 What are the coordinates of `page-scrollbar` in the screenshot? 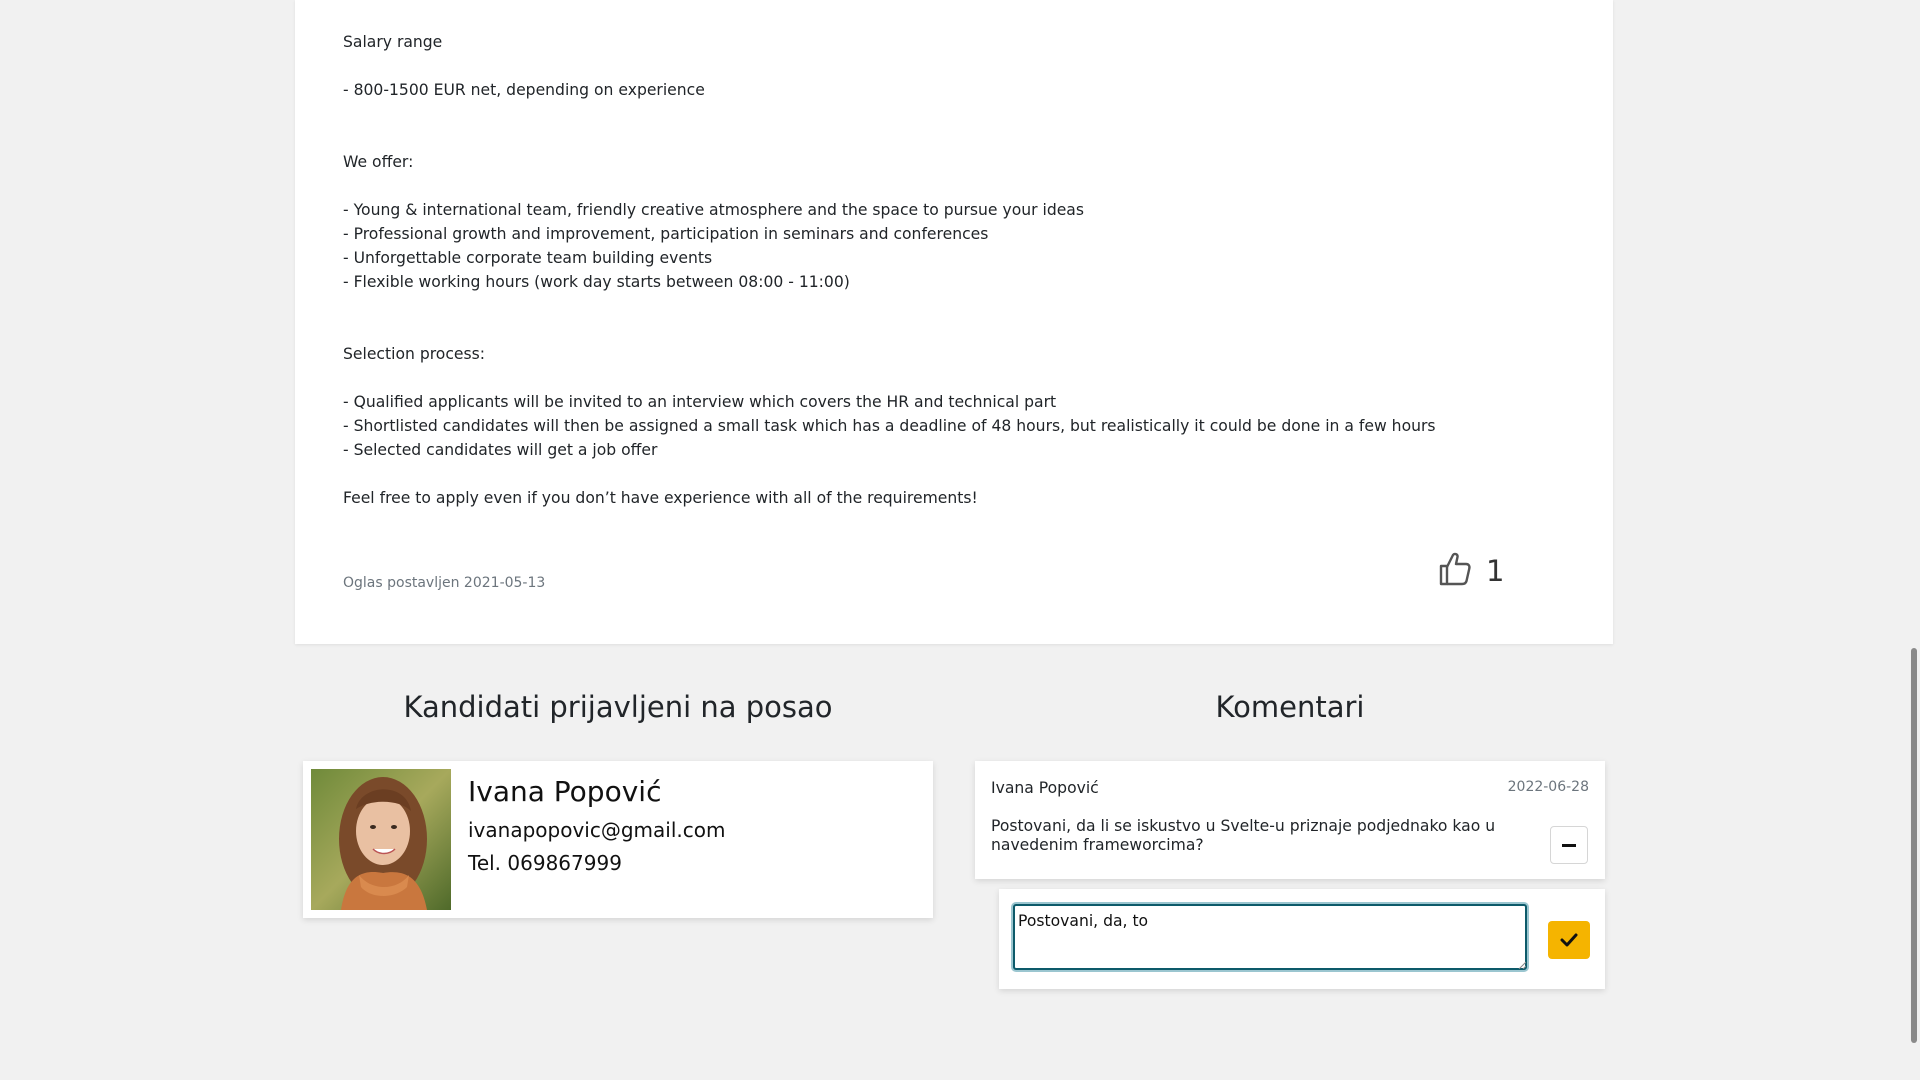 It's located at (1913, 540).